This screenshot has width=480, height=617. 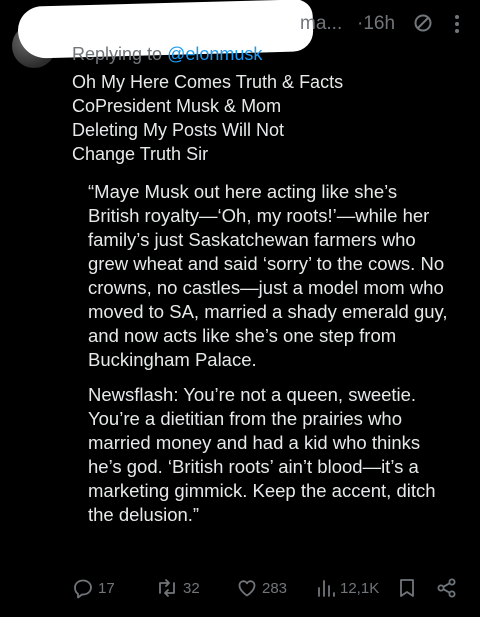 I want to click on replying-to-label: Replying to, so click(x=120, y=54).